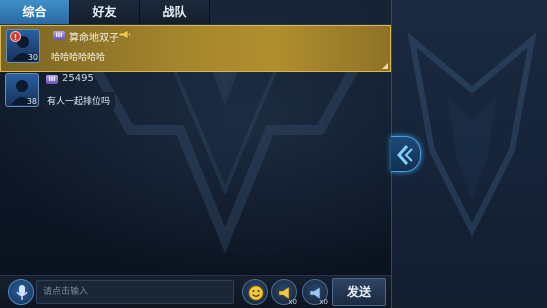 The width and height of the screenshot is (547, 308). What do you see at coordinates (31, 101) in the screenshot?
I see `player-level: 38` at bounding box center [31, 101].